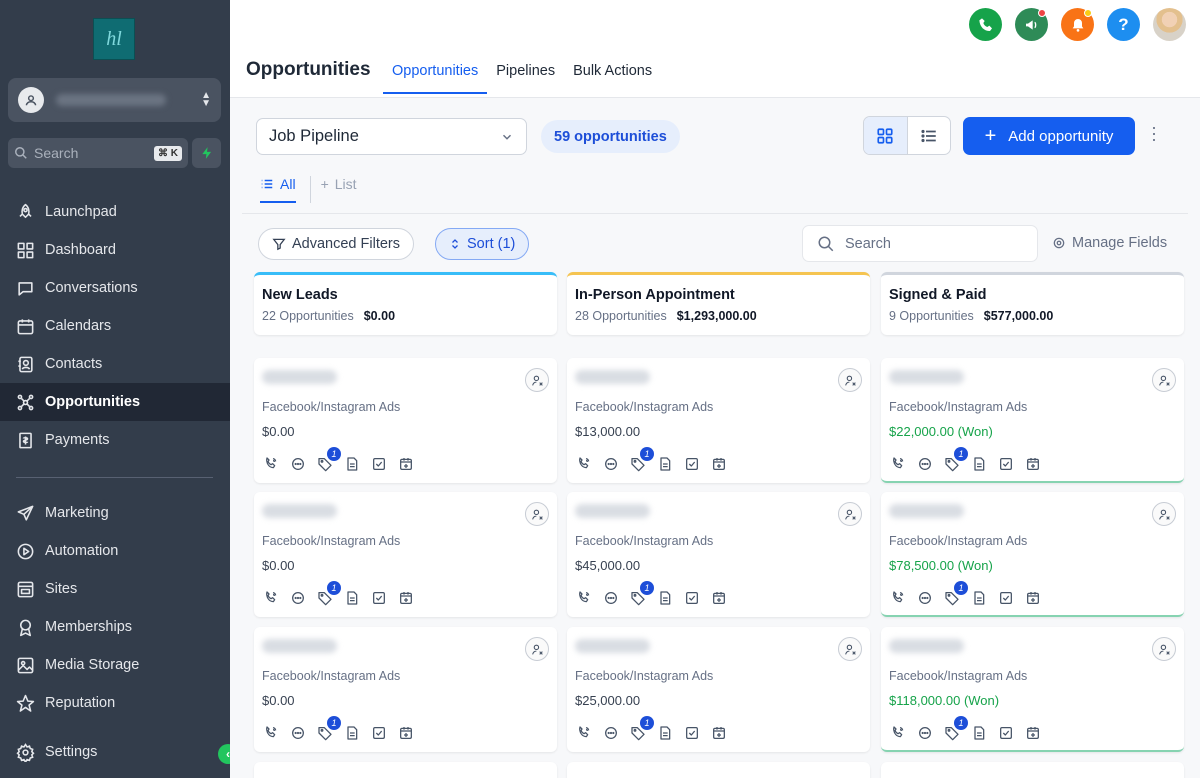  Describe the element at coordinates (206, 153) in the screenshot. I see `quick-actions-button` at that location.